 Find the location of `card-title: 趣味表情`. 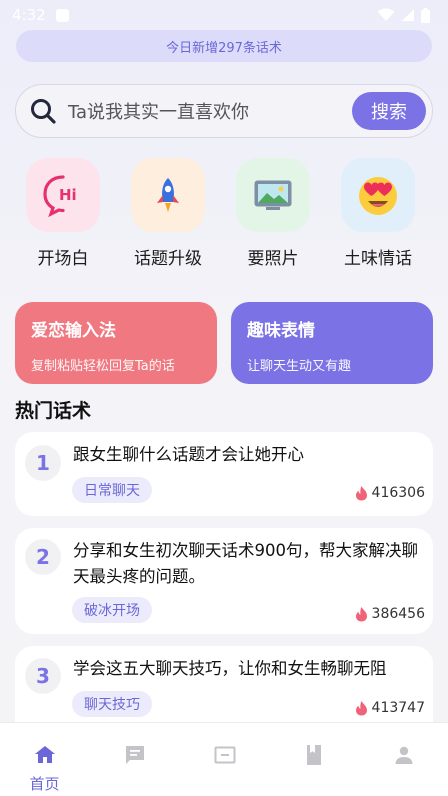

card-title: 趣味表情 is located at coordinates (281, 331).